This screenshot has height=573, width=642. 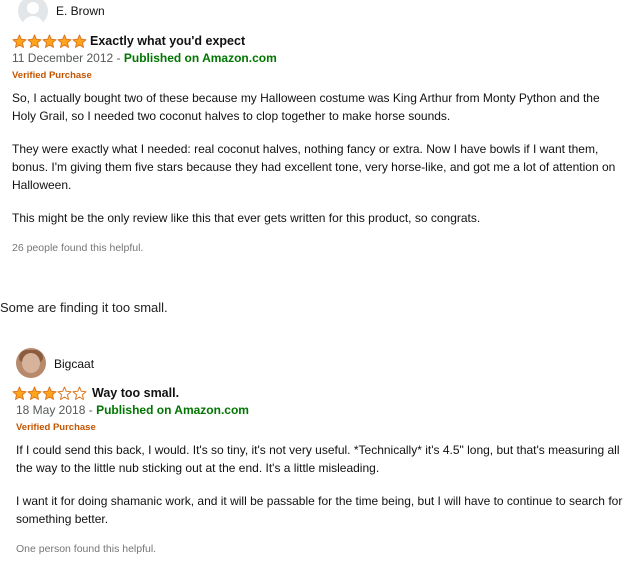 What do you see at coordinates (167, 41) in the screenshot?
I see `review-title: Exactly what you'd expect` at bounding box center [167, 41].